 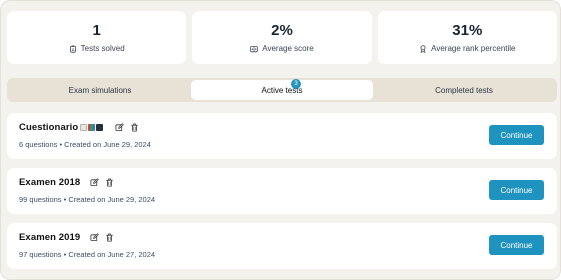 I want to click on stat-average-rank: 31% Average rank percentile, so click(x=467, y=37).